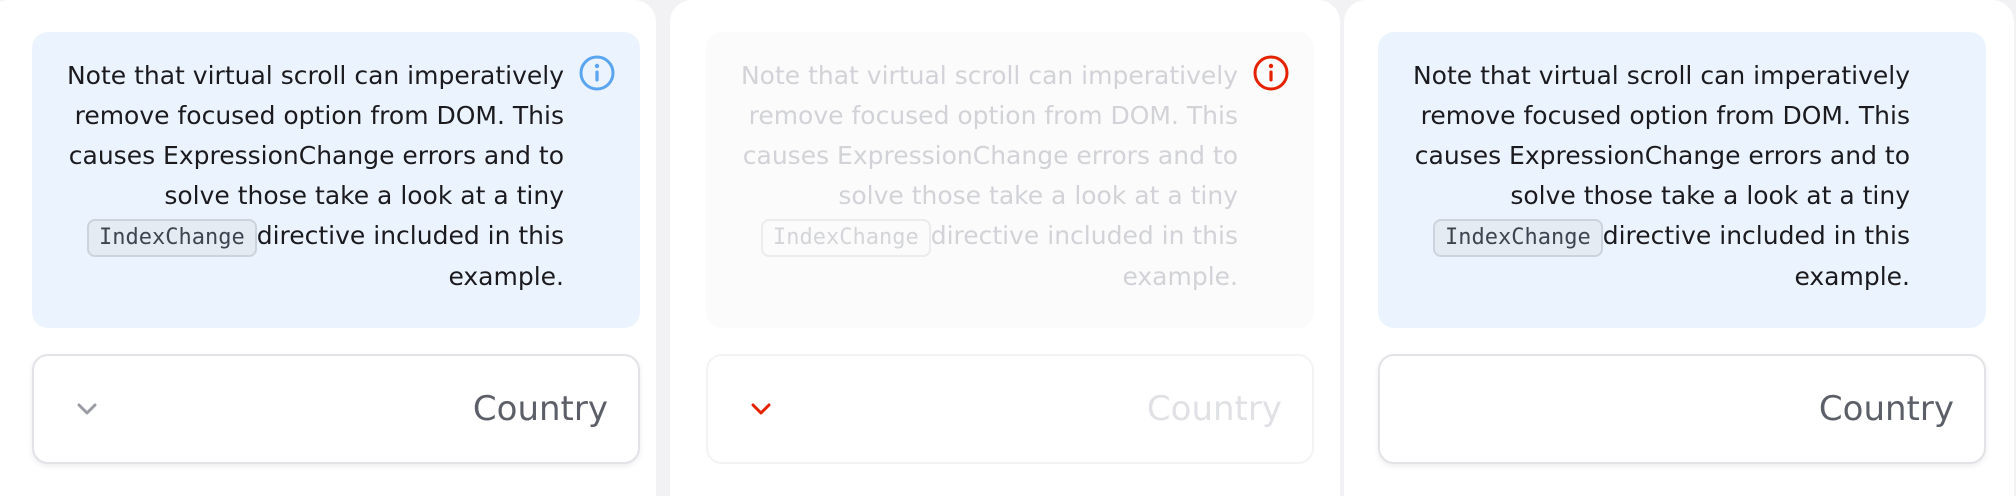  Describe the element at coordinates (1010, 409) in the screenshot. I see `country-select-disabled: Country` at that location.